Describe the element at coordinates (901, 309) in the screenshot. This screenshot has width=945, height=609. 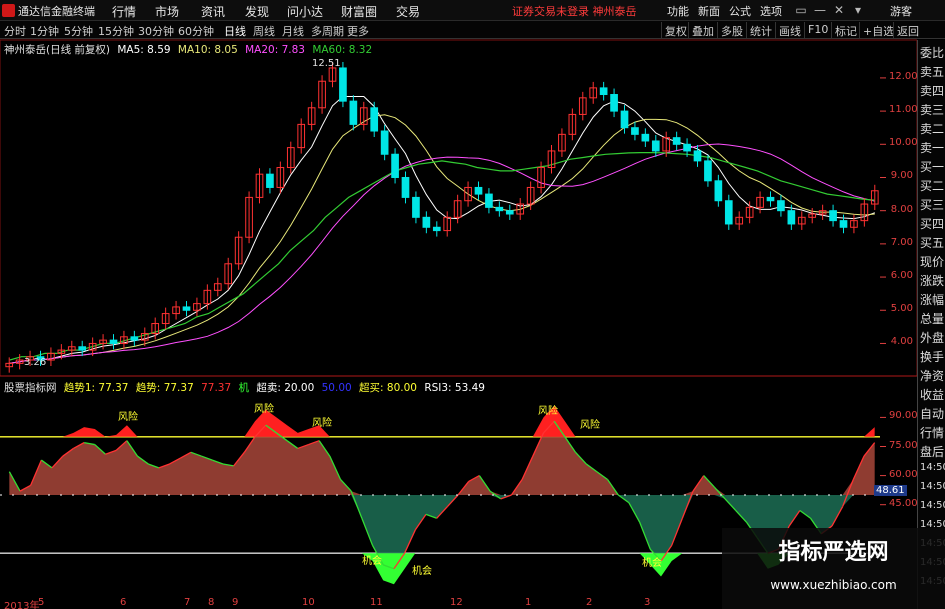
I see `price-tick-label: 5.00` at that location.